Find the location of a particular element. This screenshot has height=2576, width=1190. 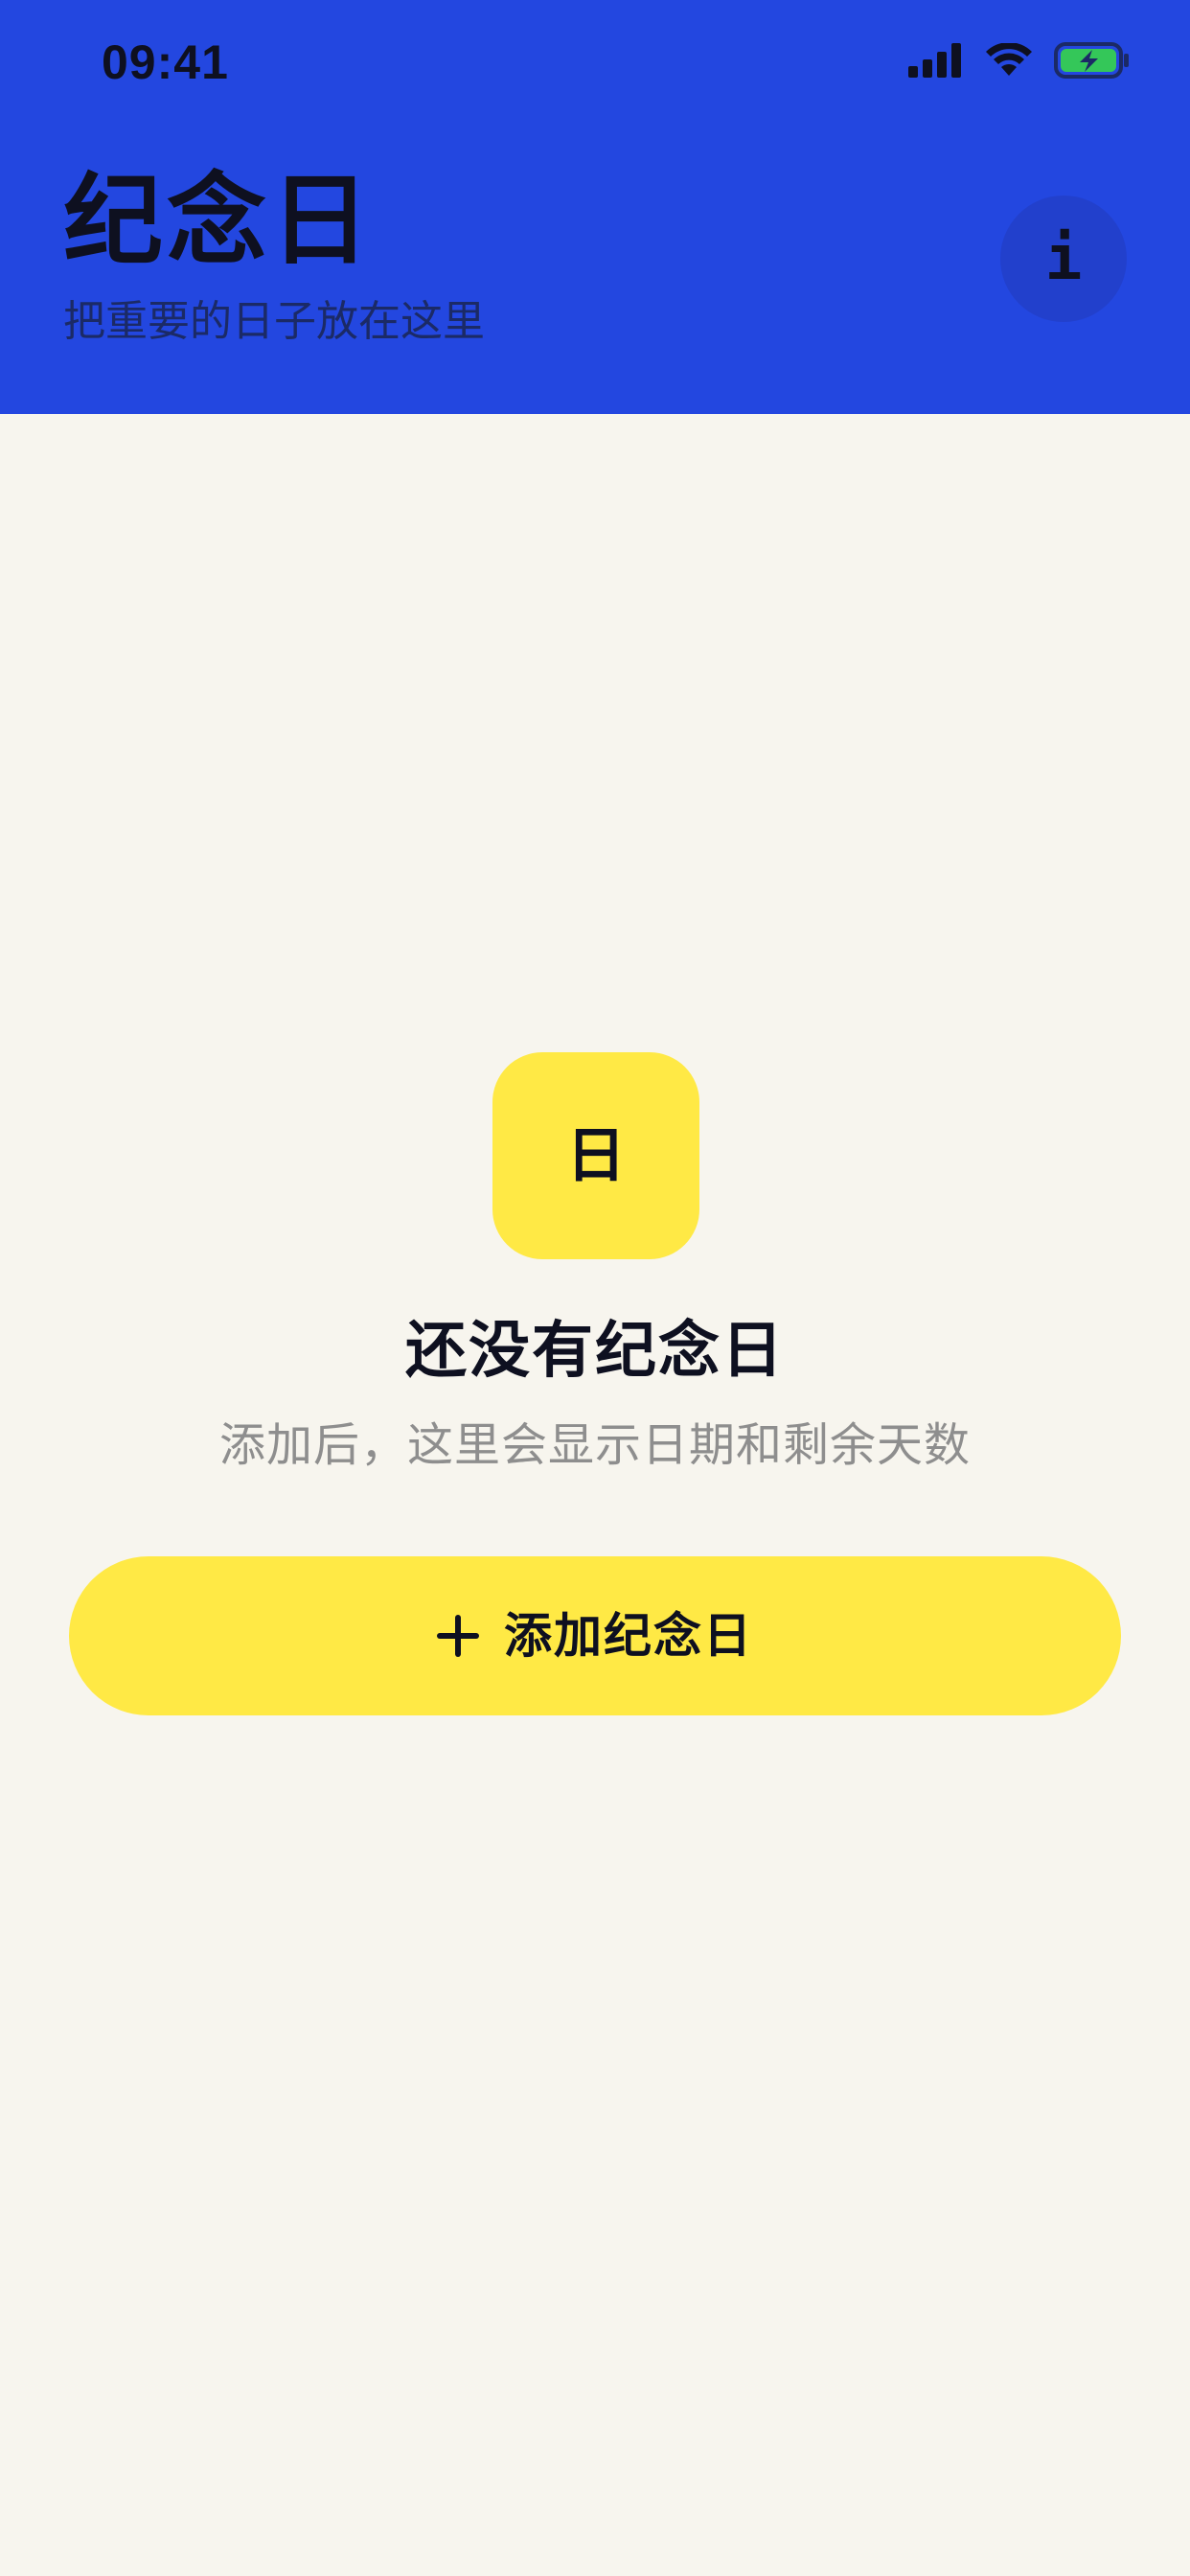

cellular-signal-icon is located at coordinates (935, 60).